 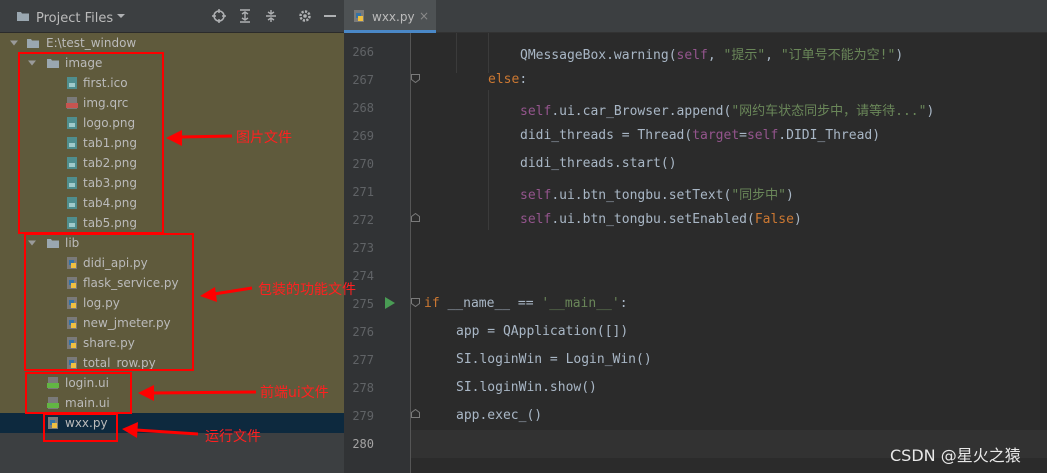 I want to click on expand-all-icon, so click(x=245, y=16).